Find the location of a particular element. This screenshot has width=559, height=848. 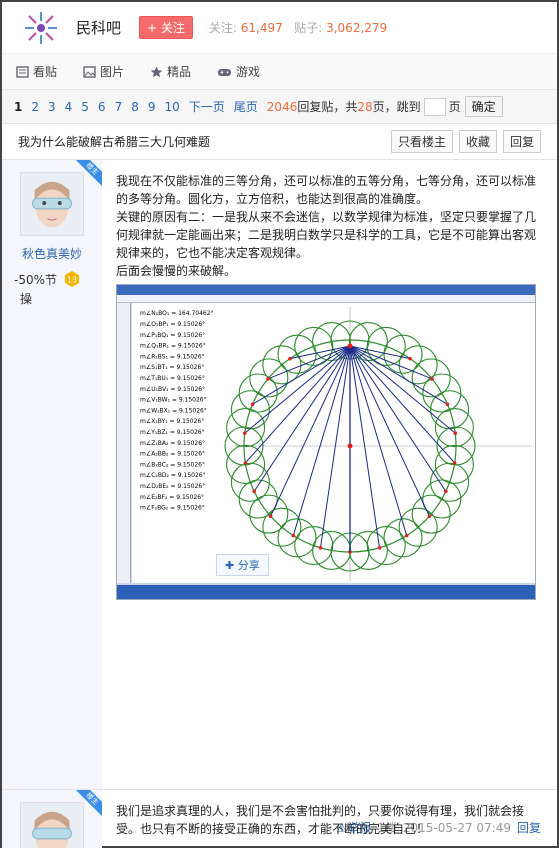

app-toolbox is located at coordinates (124, 443).